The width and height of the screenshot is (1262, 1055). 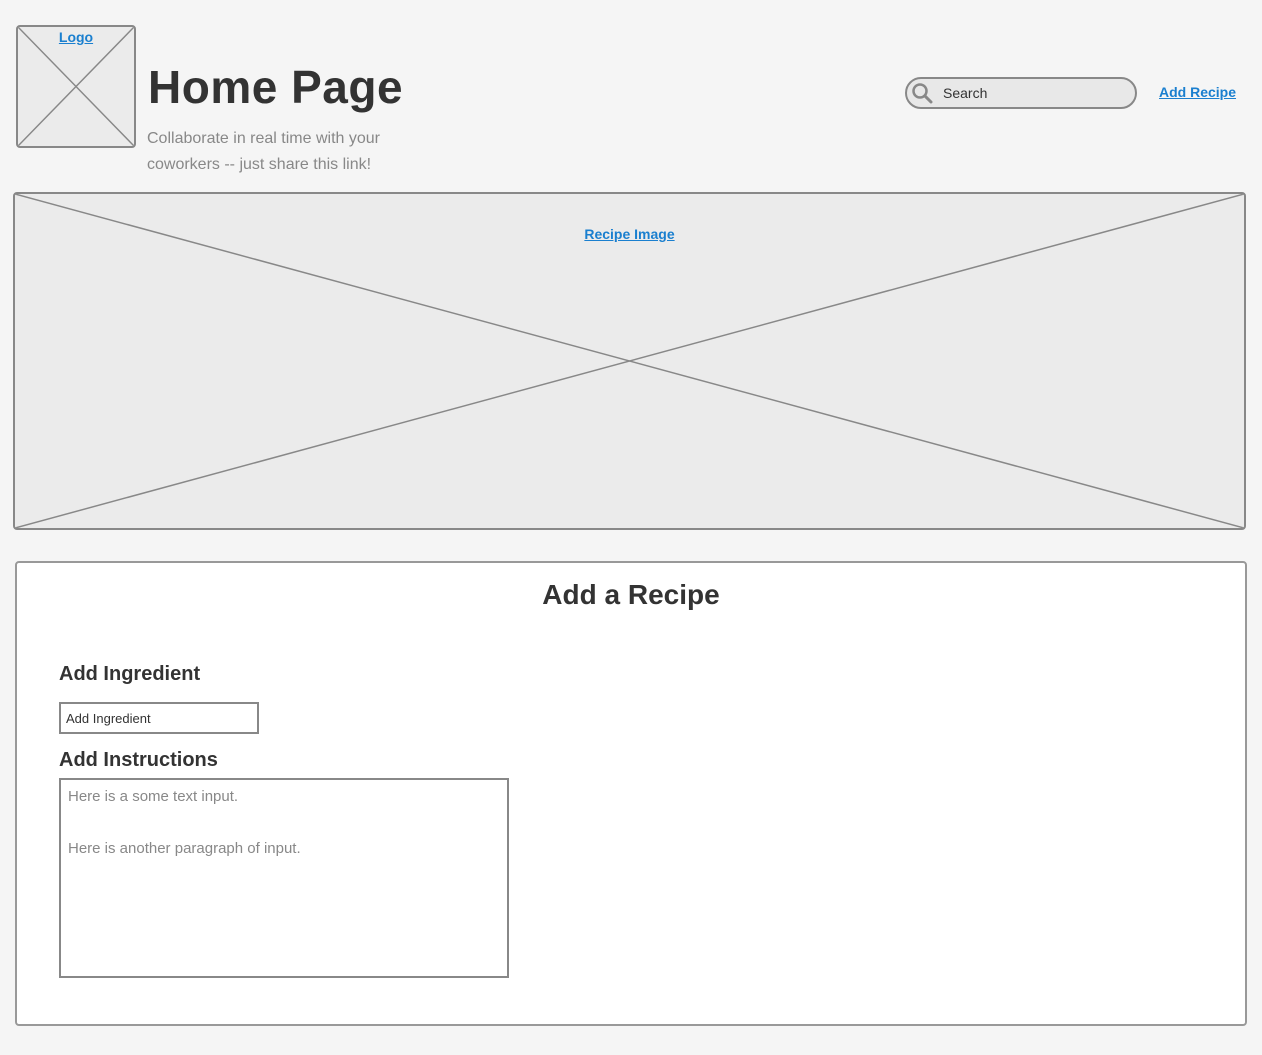 What do you see at coordinates (276, 87) in the screenshot?
I see `page-title: Home Page` at bounding box center [276, 87].